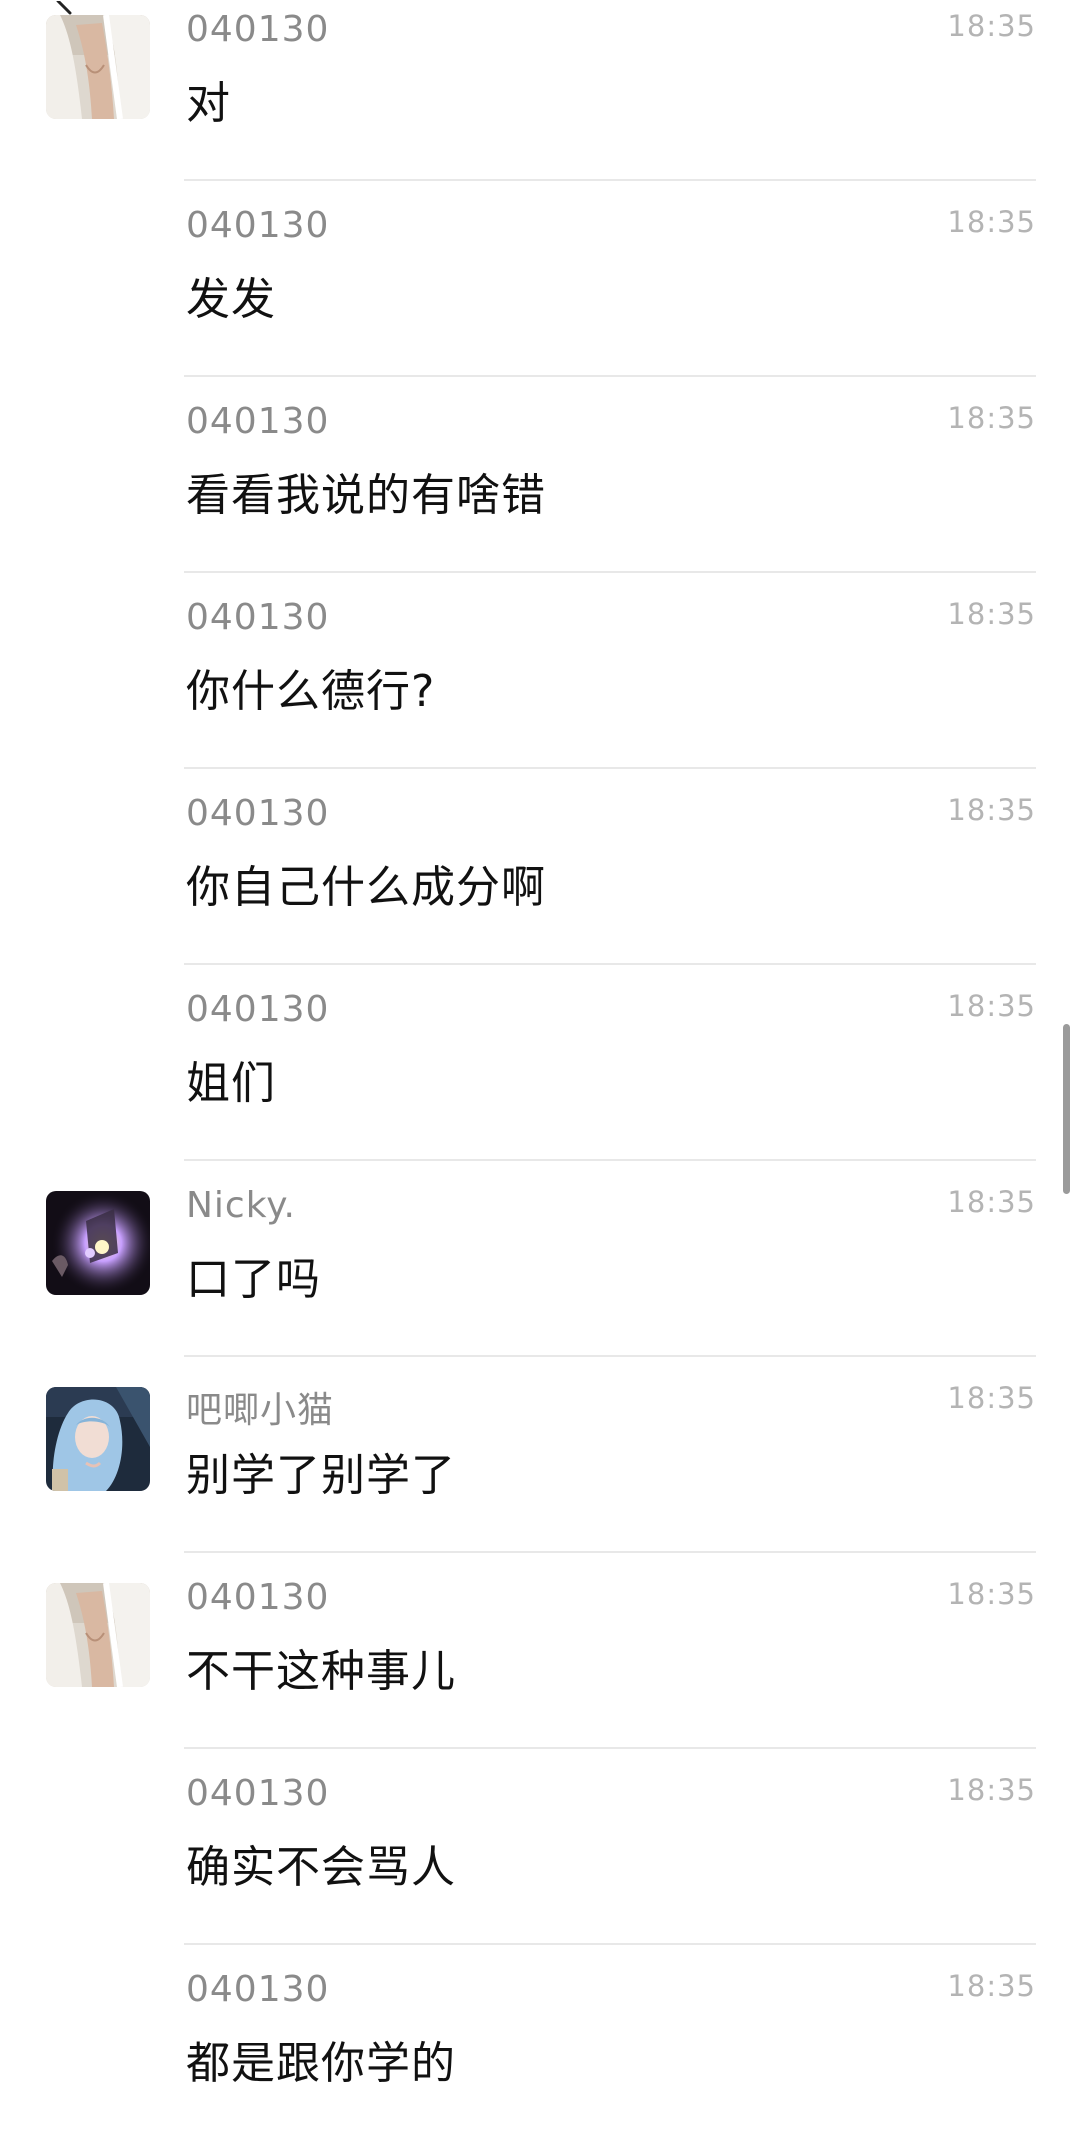 Image resolution: width=1080 pixels, height=2141 pixels. Describe the element at coordinates (540, 1259) in the screenshot. I see `message-row: Nicky. 18:35 口了吗` at that location.